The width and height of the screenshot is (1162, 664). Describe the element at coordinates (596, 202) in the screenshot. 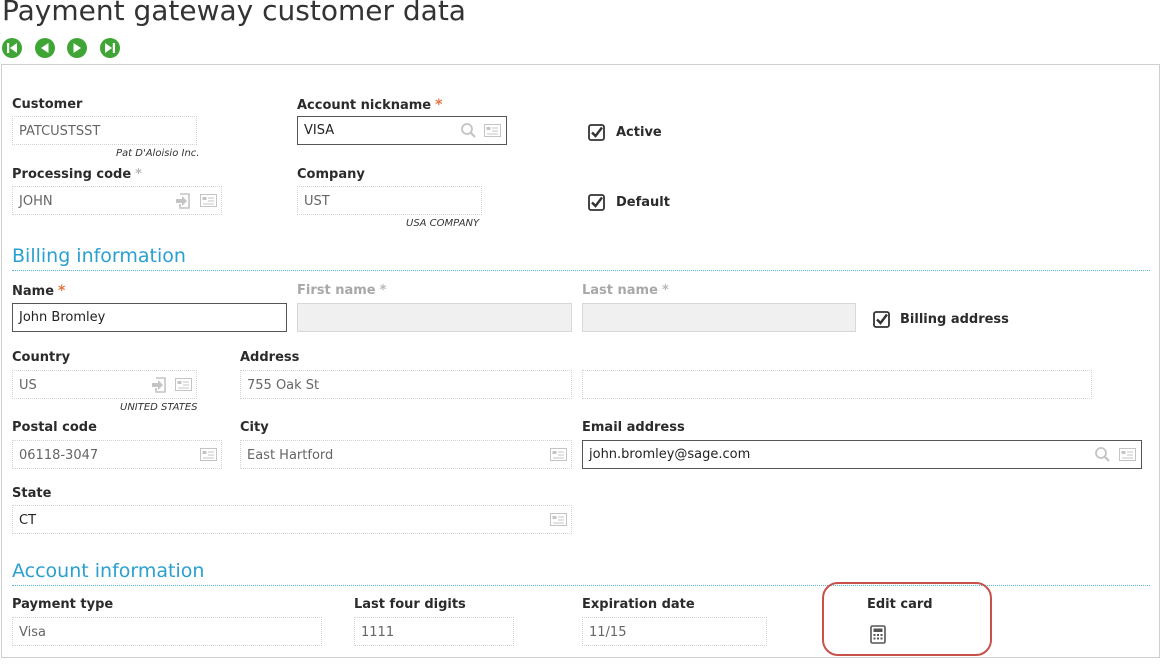

I see `default-checkbox` at that location.